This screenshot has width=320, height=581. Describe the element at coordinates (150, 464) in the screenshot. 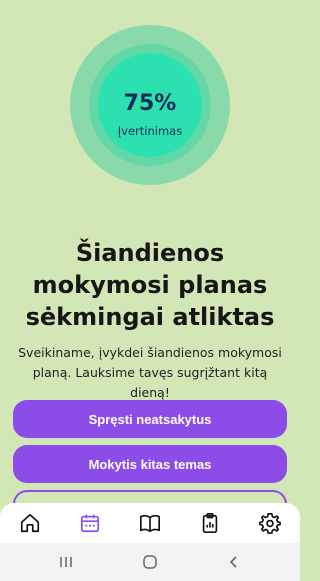

I see `learn-other-topics-button: Mokytis kitas temas` at that location.